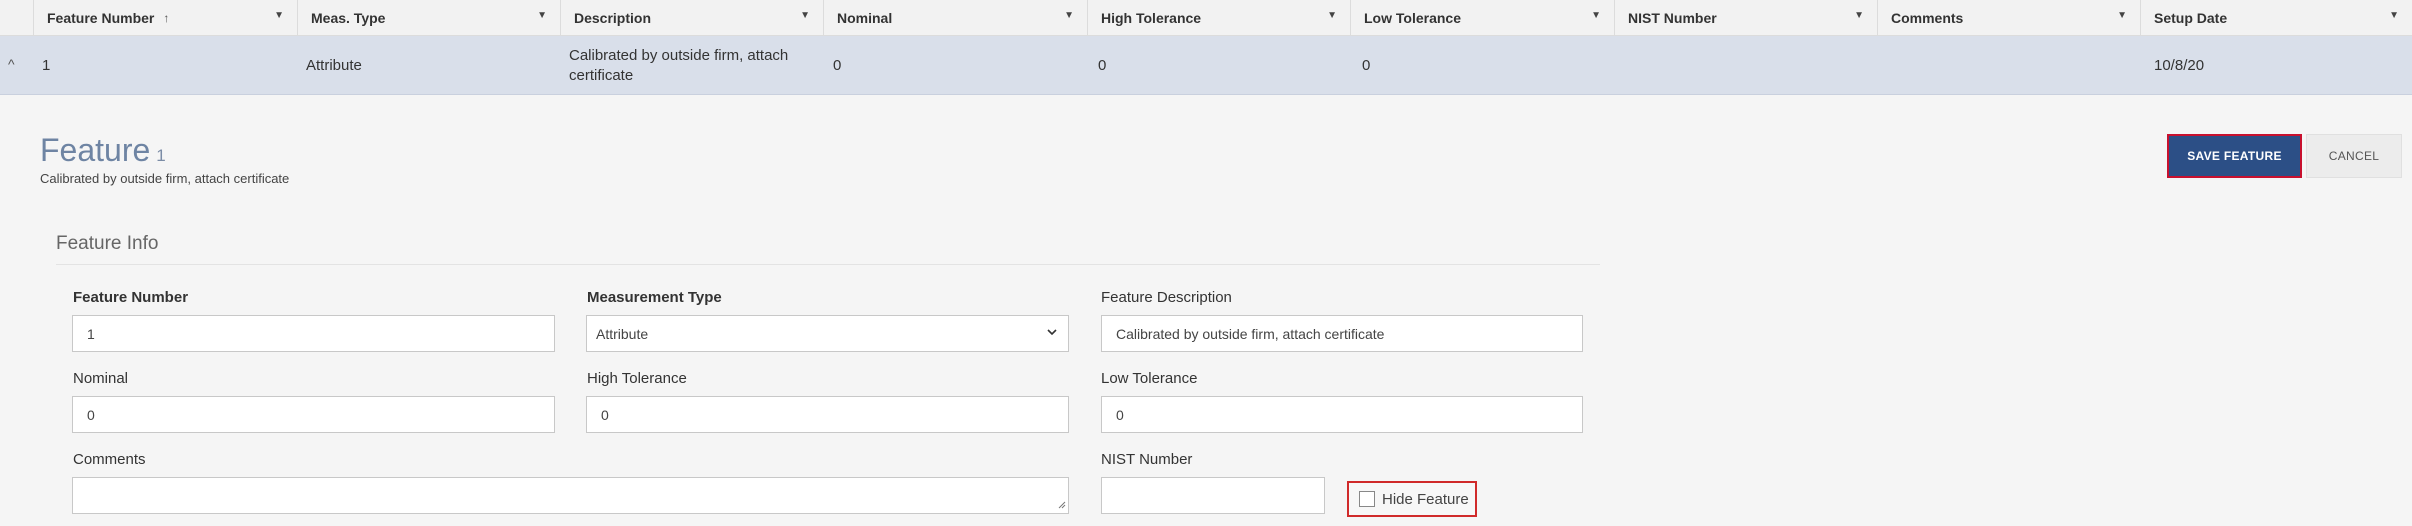  I want to click on sort-ascending-icon: ↑, so click(166, 18).